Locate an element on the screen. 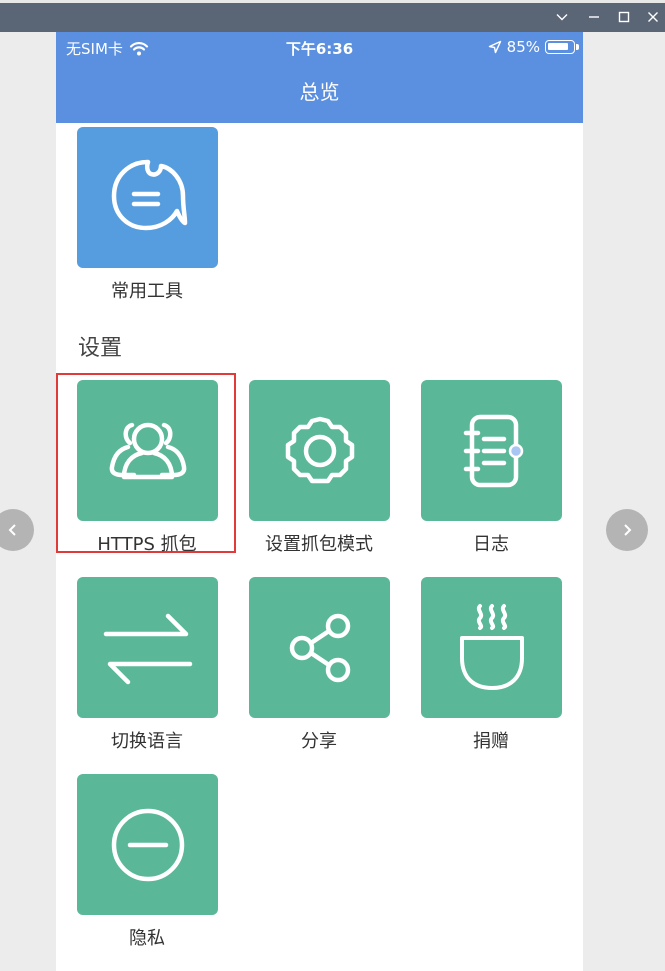 The image size is (665, 971). log-button is located at coordinates (491, 450).